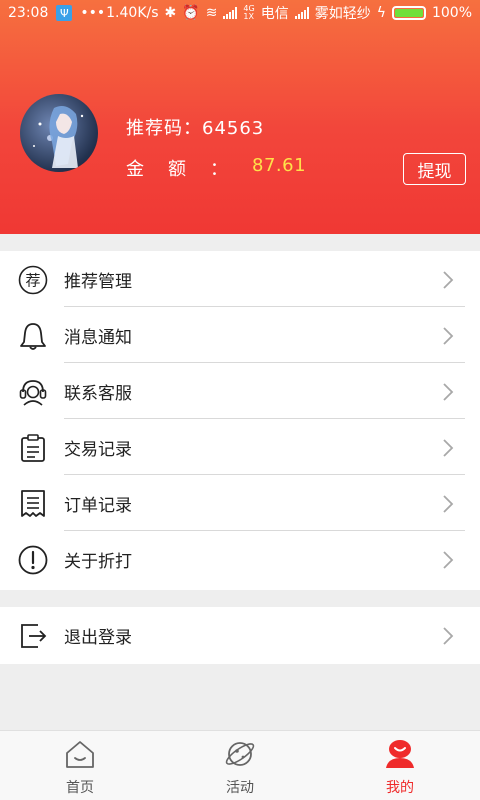  I want to click on alarm-icon: ⏰, so click(191, 13).